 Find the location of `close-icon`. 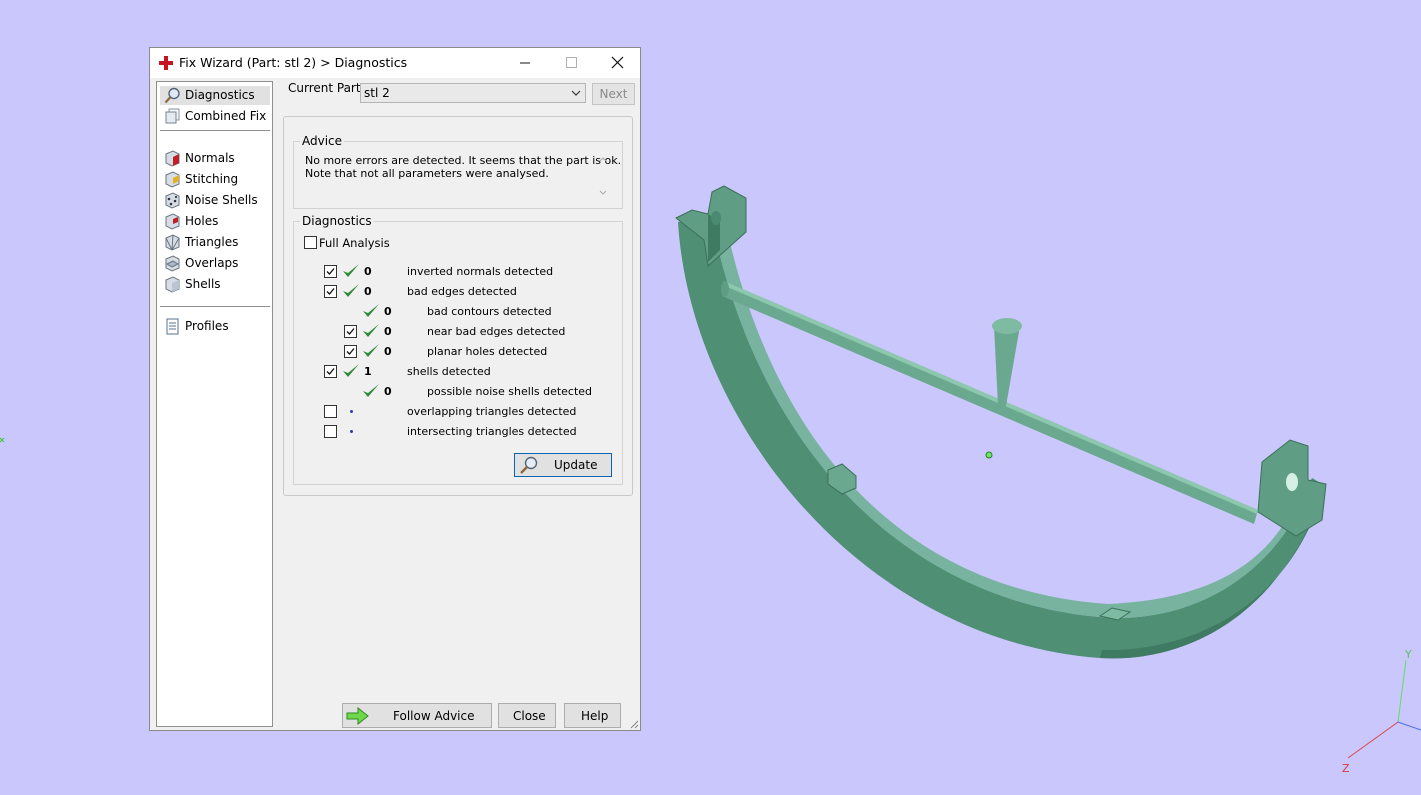

close-icon is located at coordinates (617, 62).